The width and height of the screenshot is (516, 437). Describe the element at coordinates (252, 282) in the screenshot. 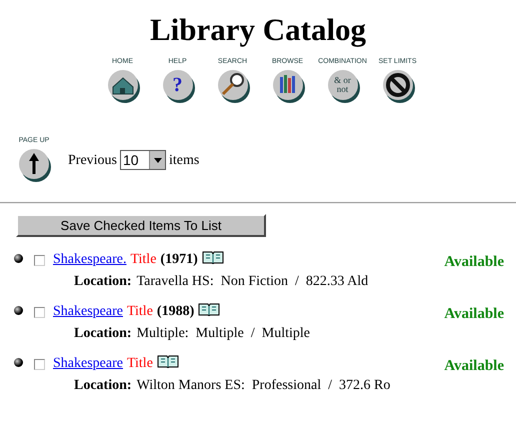

I see `location-text: Taravella HS: Non Fiction / 822.33 Ald` at that location.